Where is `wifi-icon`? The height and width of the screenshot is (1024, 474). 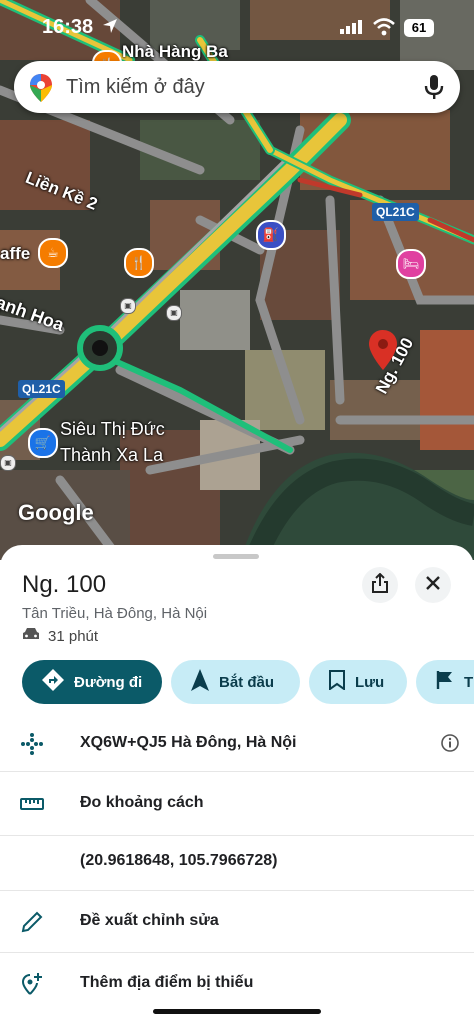
wifi-icon is located at coordinates (384, 29).